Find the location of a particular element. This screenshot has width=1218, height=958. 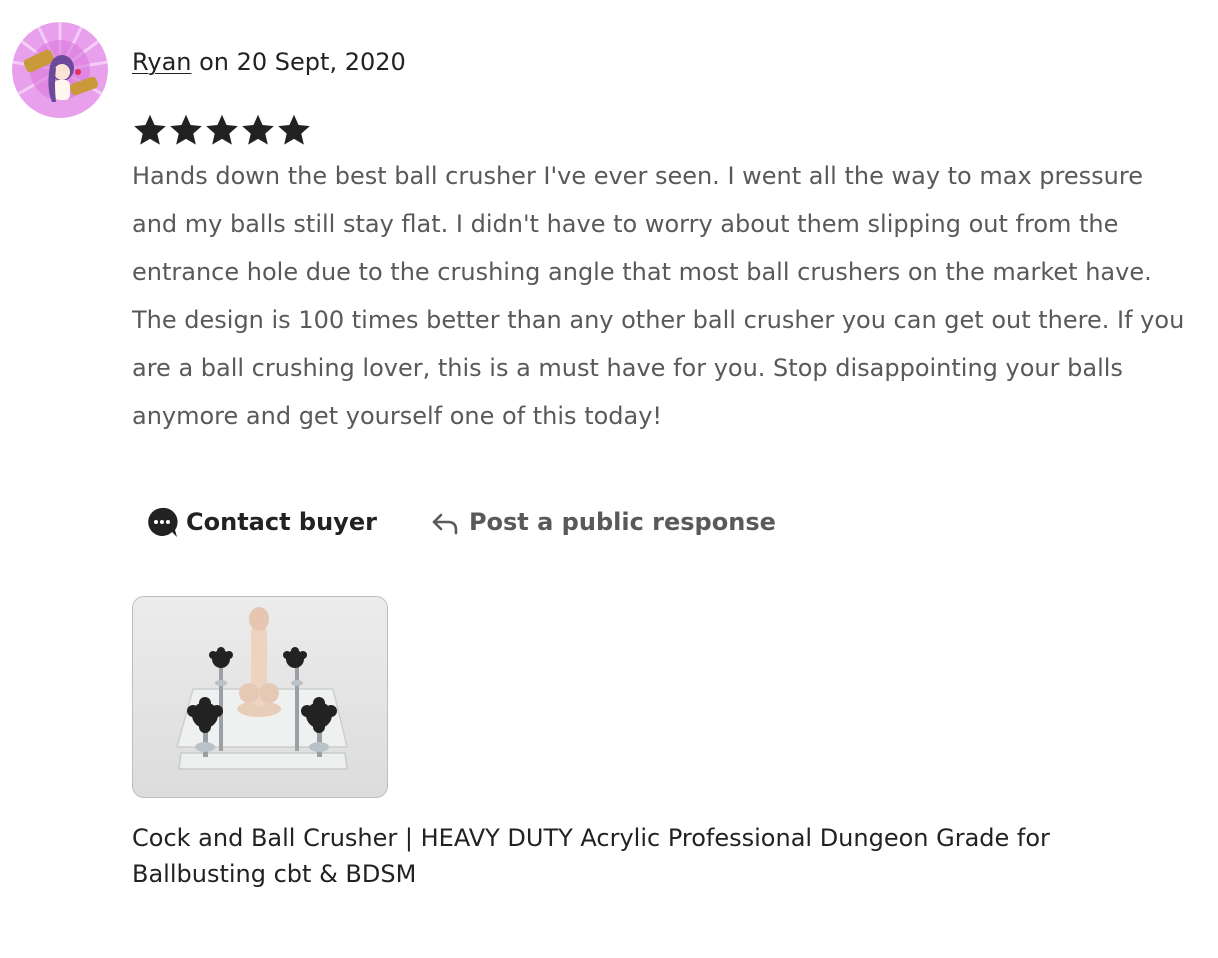

listing-thumbnail is located at coordinates (260, 697).